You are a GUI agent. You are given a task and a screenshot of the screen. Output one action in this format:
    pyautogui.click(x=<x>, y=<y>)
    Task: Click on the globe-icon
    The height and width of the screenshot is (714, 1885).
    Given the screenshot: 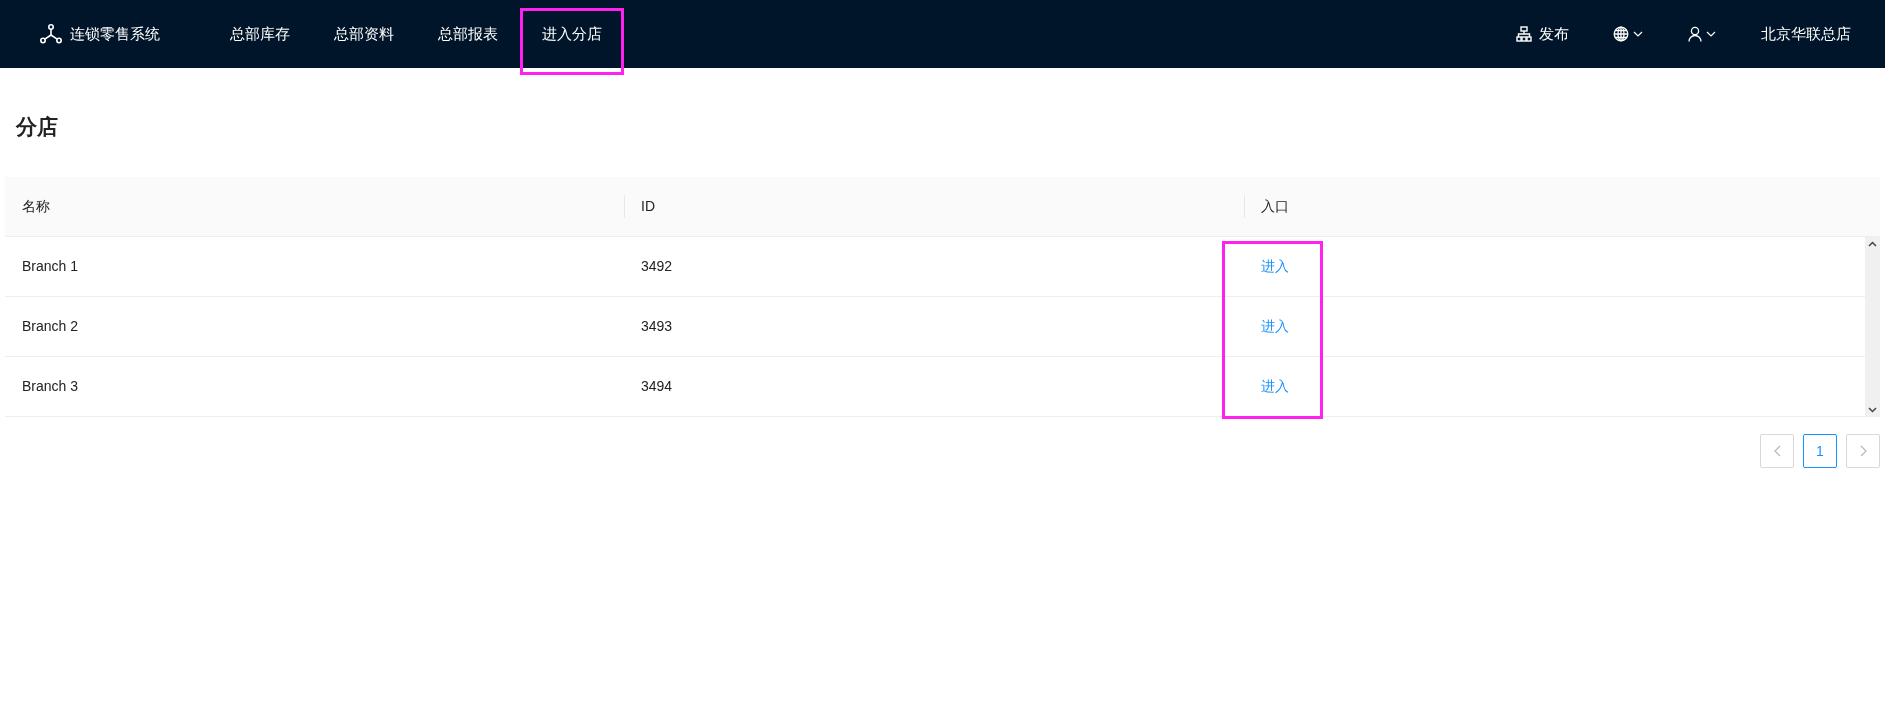 What is the action you would take?
    pyautogui.click(x=1621, y=34)
    